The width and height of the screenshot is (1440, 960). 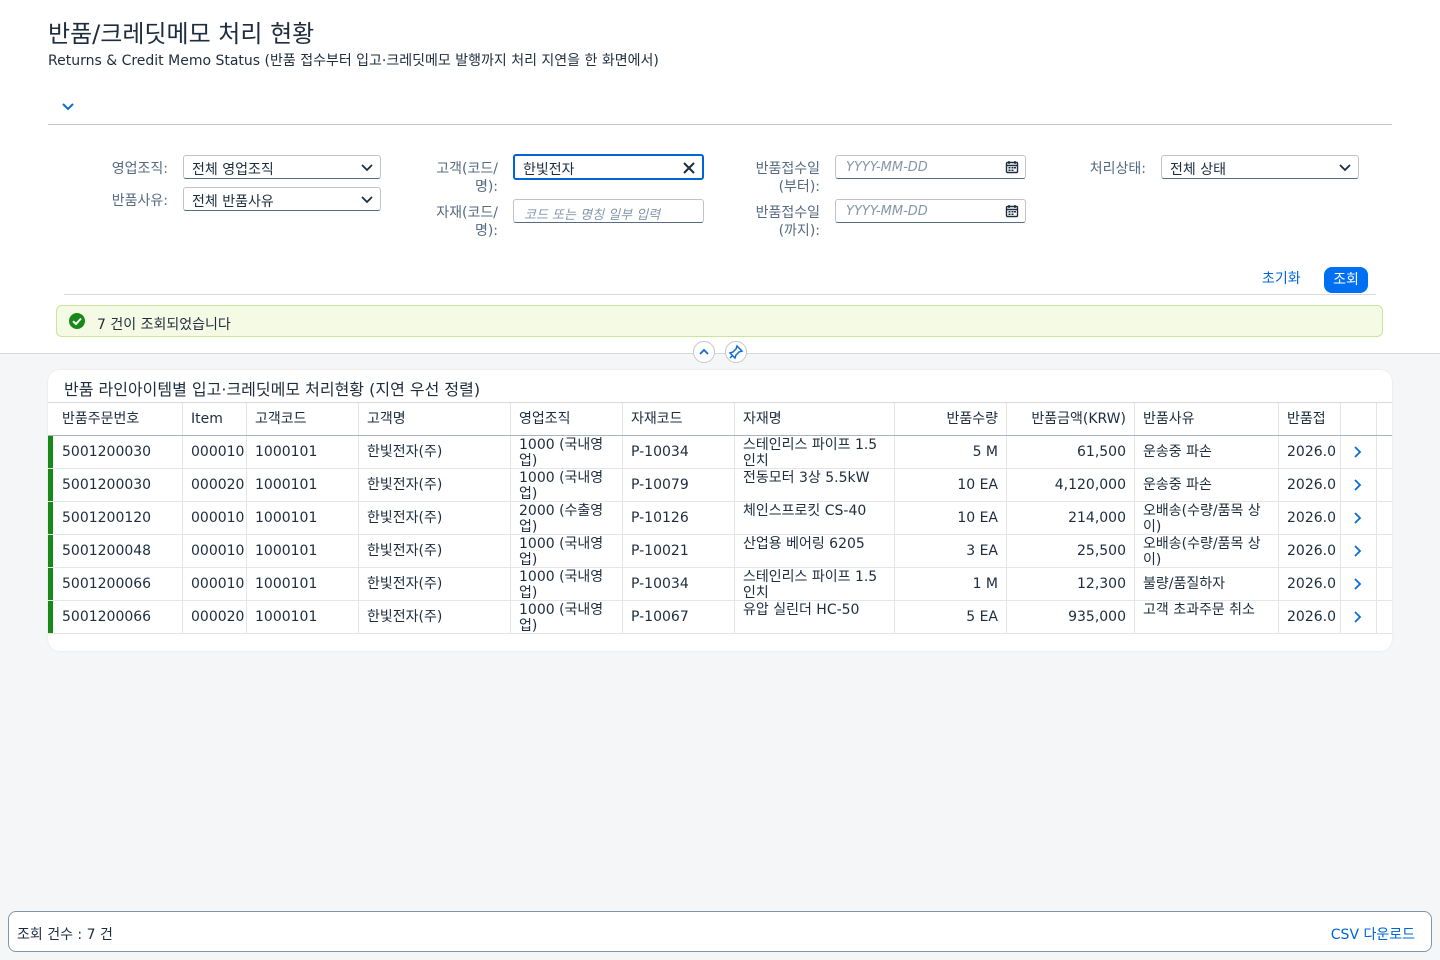 What do you see at coordinates (1117, 169) in the screenshot?
I see `status-label: 처리상태:` at bounding box center [1117, 169].